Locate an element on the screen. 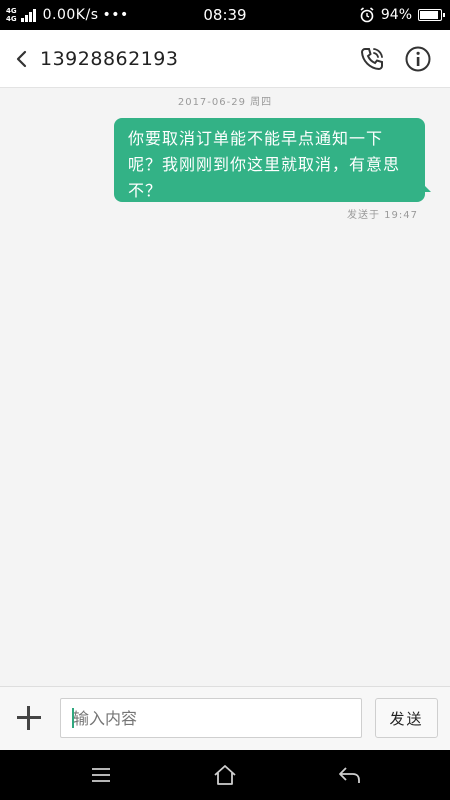  battery-fill is located at coordinates (429, 15).